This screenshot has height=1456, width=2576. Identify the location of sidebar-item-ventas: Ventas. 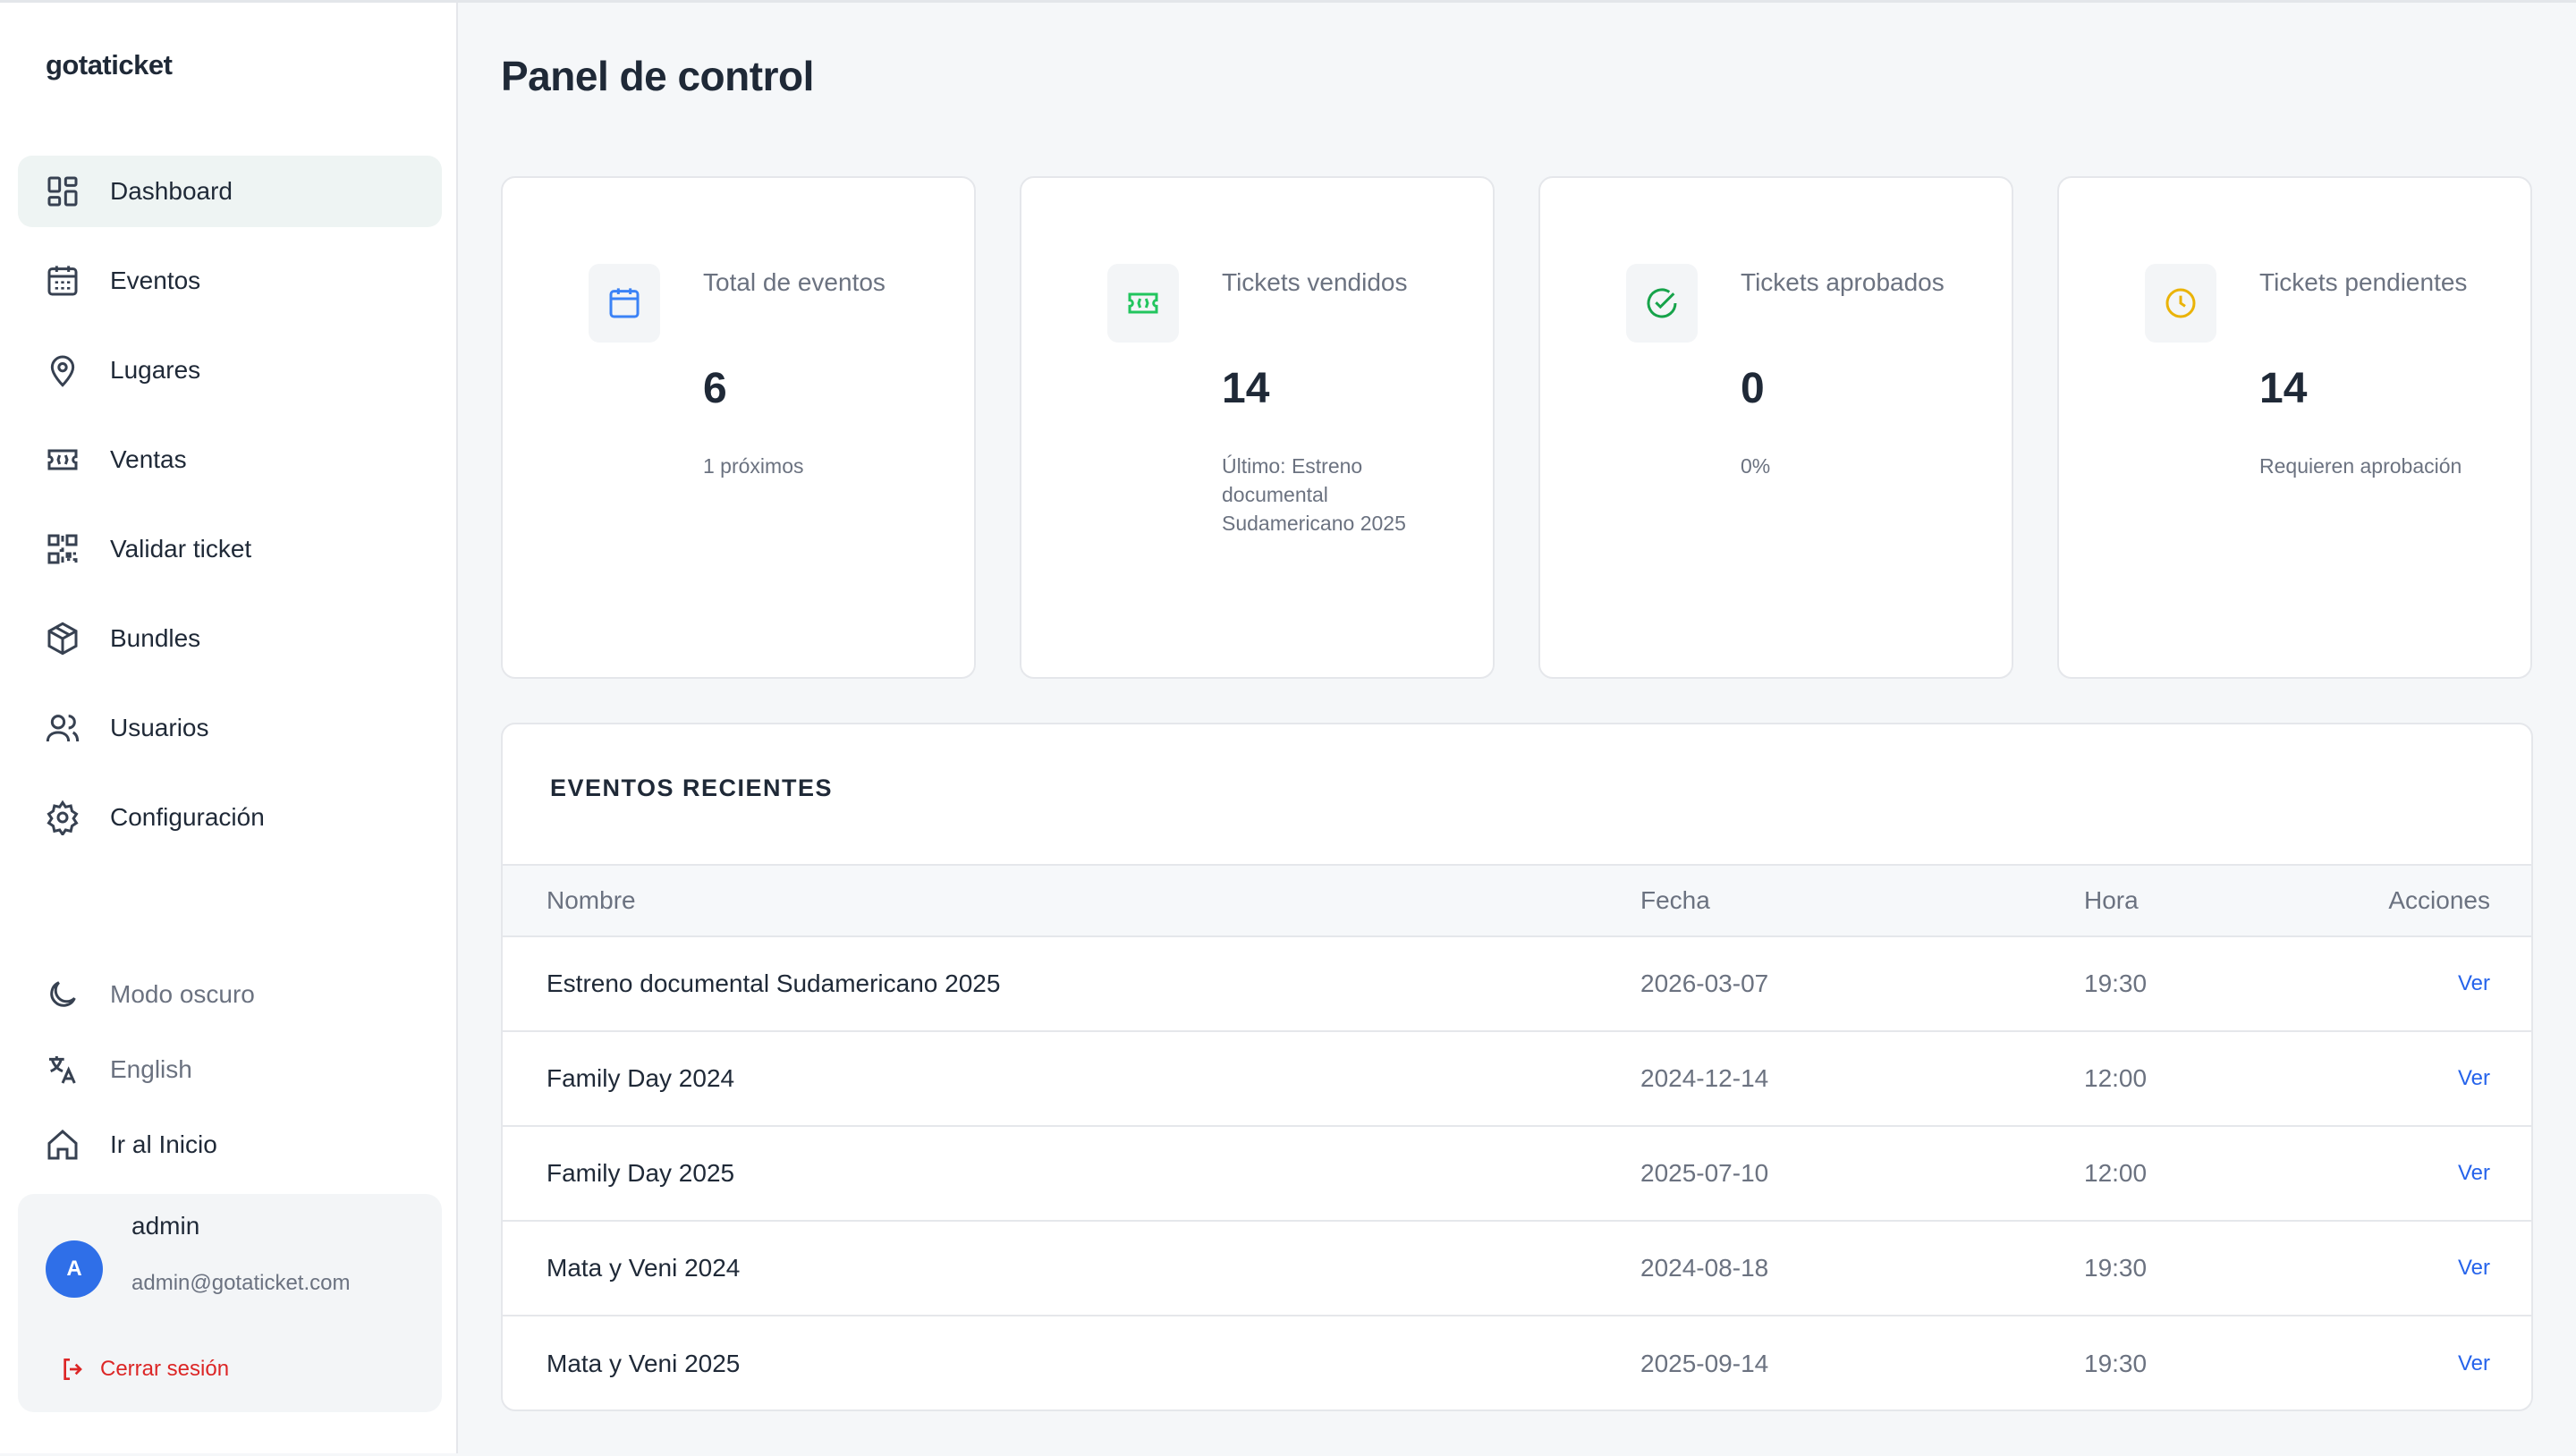
(230, 459).